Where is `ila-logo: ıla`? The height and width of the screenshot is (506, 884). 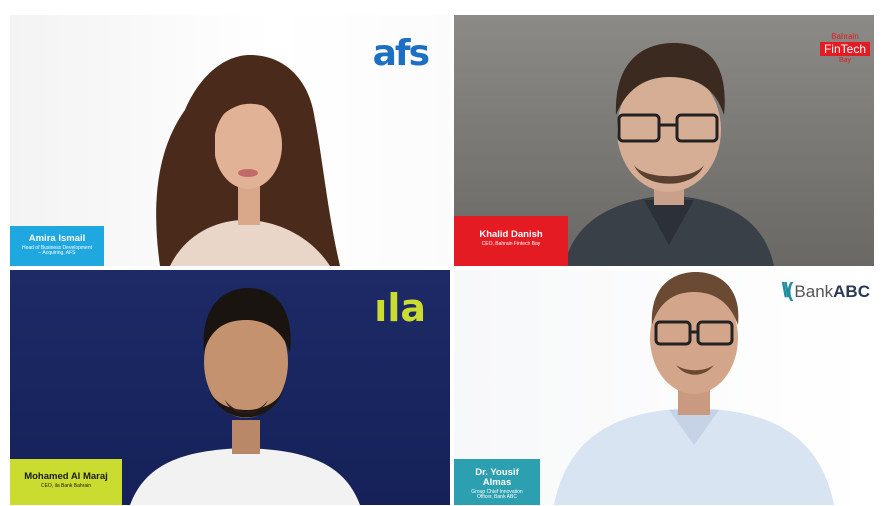 ila-logo: ıla is located at coordinates (400, 308).